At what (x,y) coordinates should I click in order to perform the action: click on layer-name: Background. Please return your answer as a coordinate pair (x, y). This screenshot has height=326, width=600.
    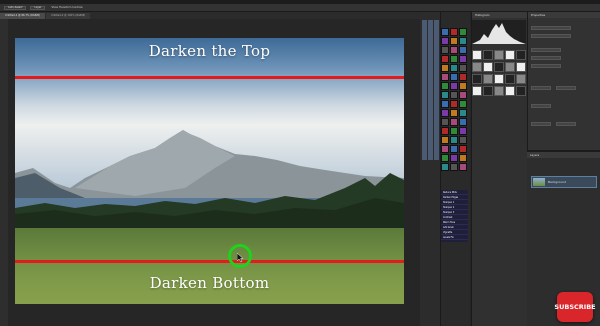
    Looking at the image, I should click on (557, 182).